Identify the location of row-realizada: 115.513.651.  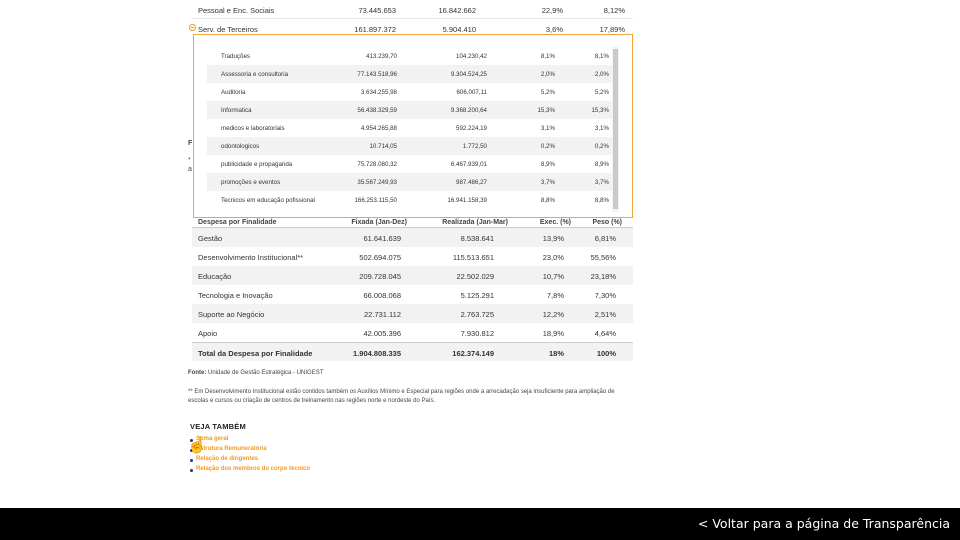
(473, 257).